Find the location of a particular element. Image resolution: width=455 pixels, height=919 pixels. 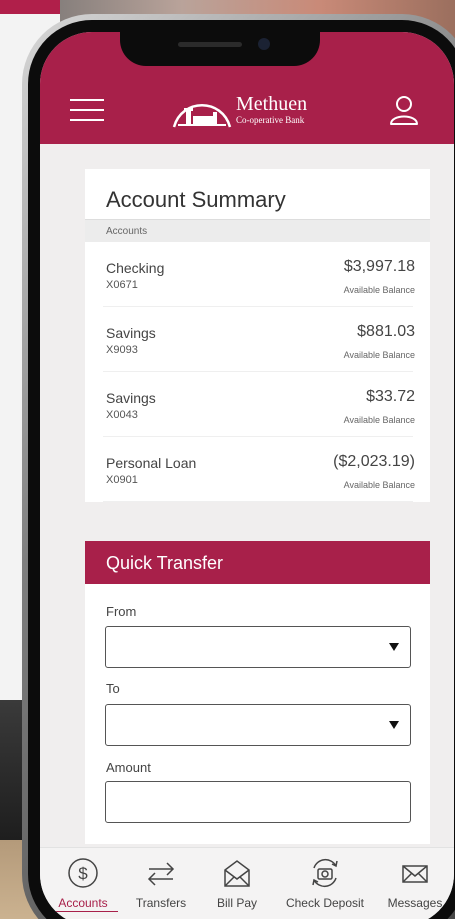

bank-building-icon is located at coordinates (202, 111).